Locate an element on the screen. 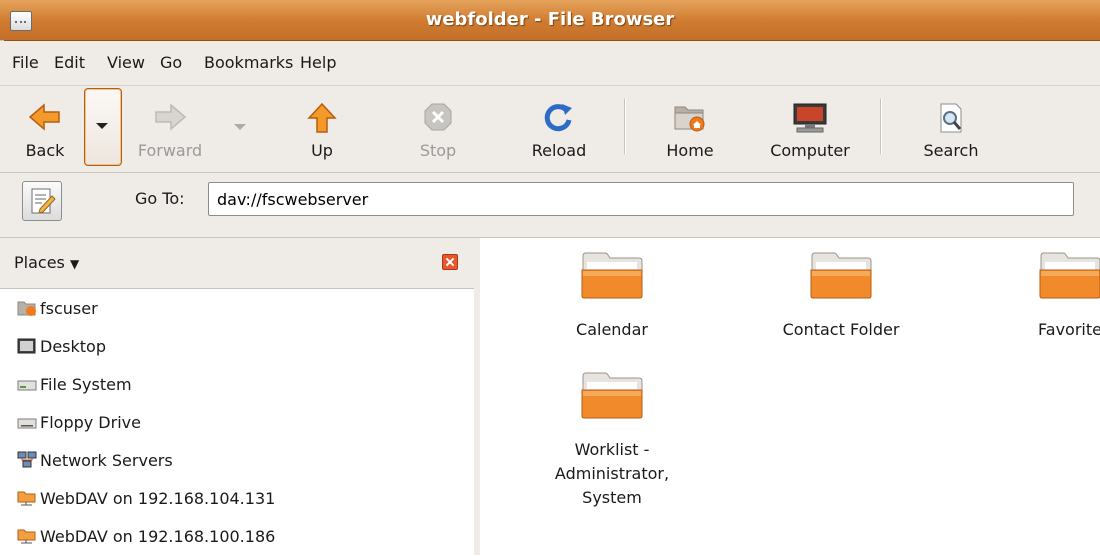 The image size is (1100, 556). forward-history-dropdown-icon is located at coordinates (240, 127).